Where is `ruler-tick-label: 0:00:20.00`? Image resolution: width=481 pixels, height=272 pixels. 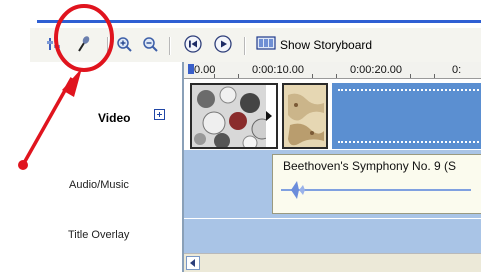
ruler-tick-label: 0:00:20.00 is located at coordinates (376, 70).